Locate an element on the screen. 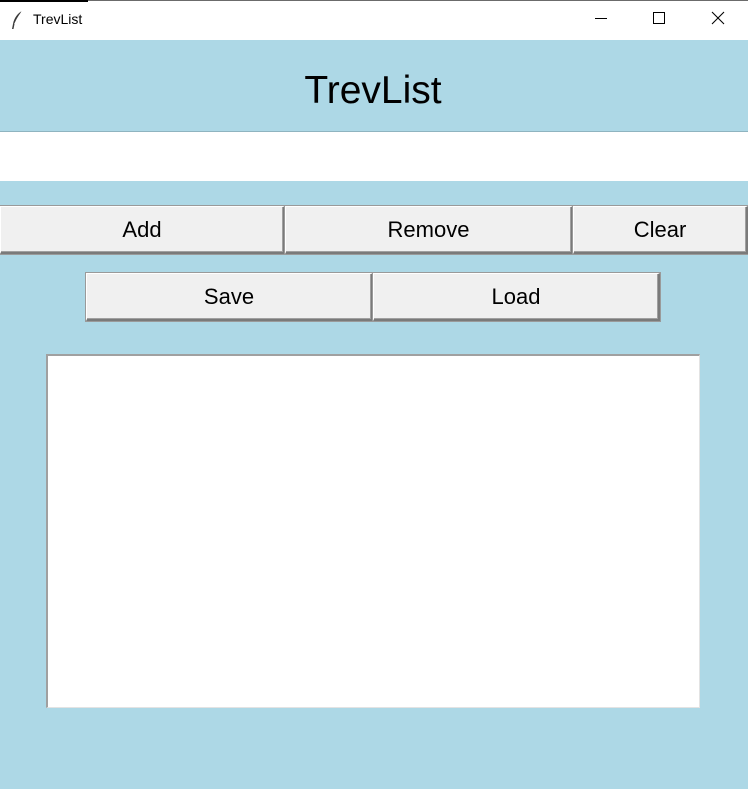  page-title: TrevList is located at coordinates (373, 90).